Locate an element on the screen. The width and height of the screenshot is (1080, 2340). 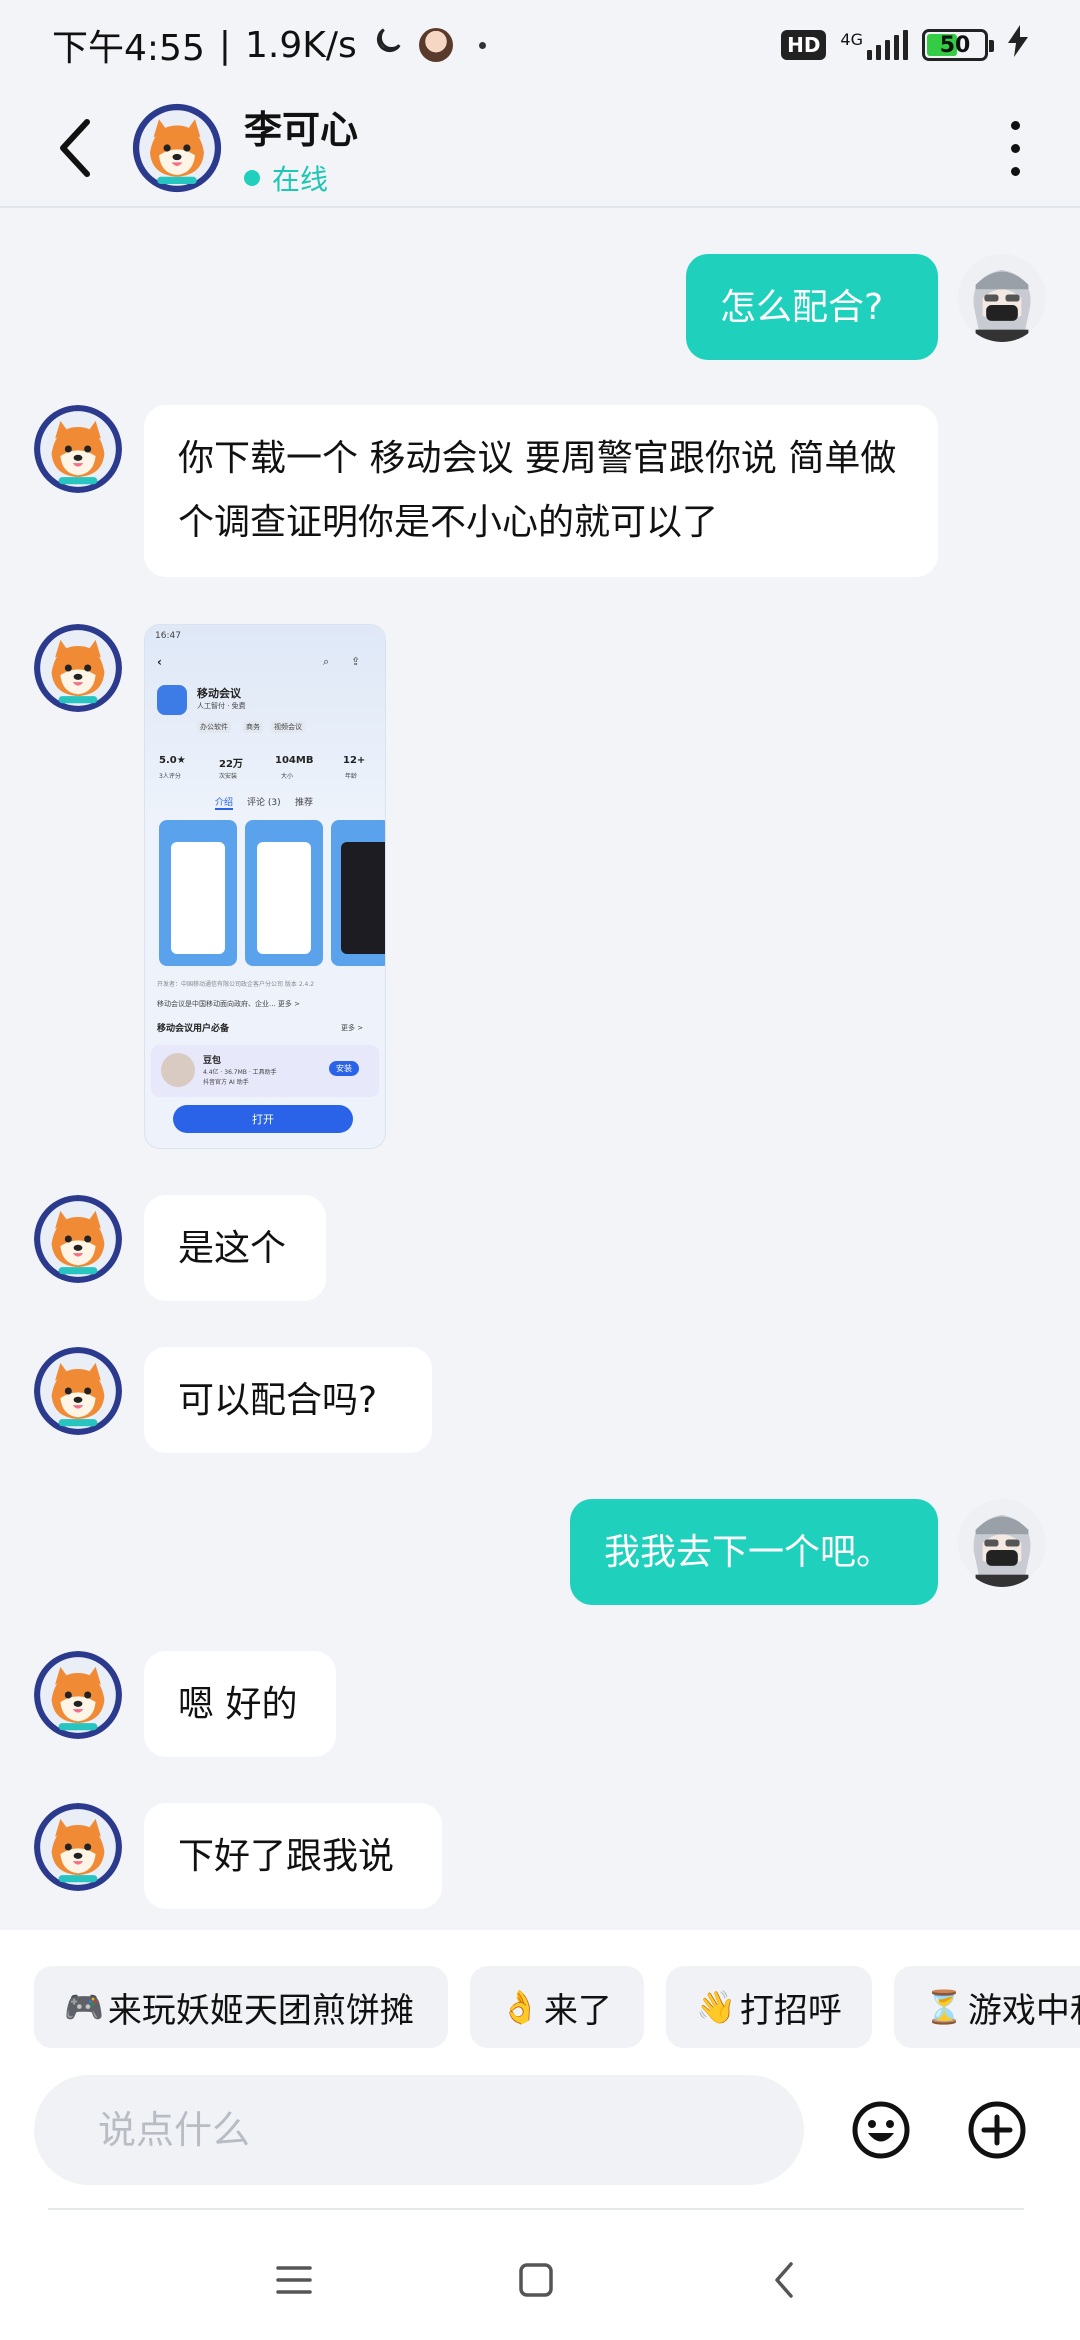
home-button is located at coordinates (536, 2280).